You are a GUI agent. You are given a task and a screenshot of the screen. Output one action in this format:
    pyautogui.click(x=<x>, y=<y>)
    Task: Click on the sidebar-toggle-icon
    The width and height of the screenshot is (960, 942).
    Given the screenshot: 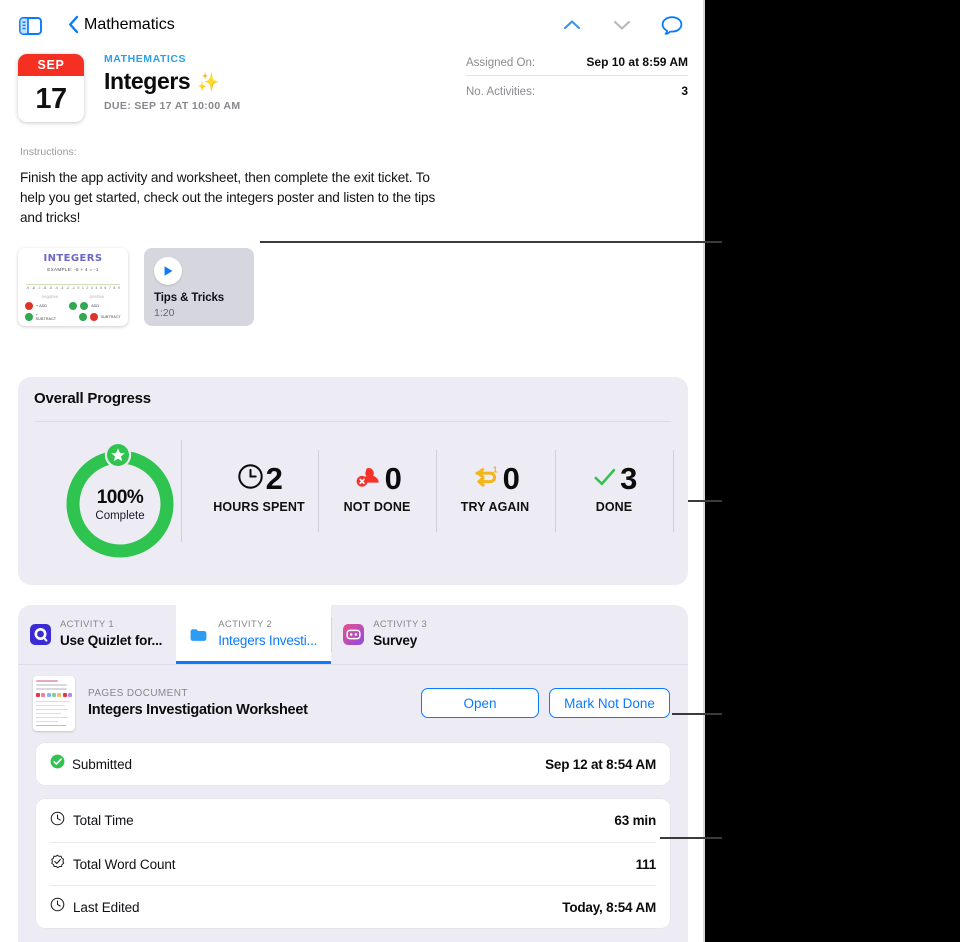 What is the action you would take?
    pyautogui.click(x=30, y=26)
    